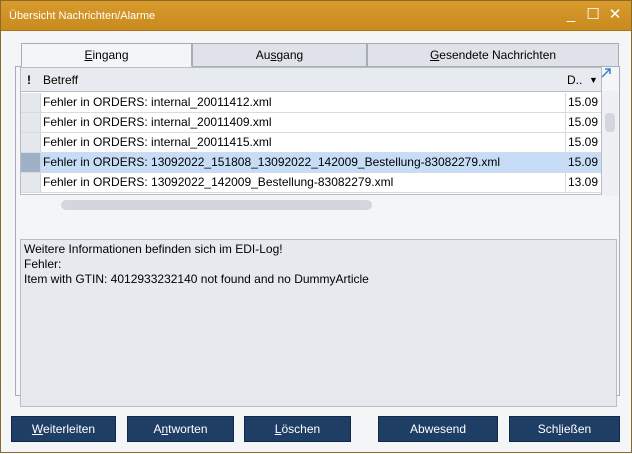 This screenshot has width=632, height=454. I want to click on delete-button: Löschen, so click(297, 429).